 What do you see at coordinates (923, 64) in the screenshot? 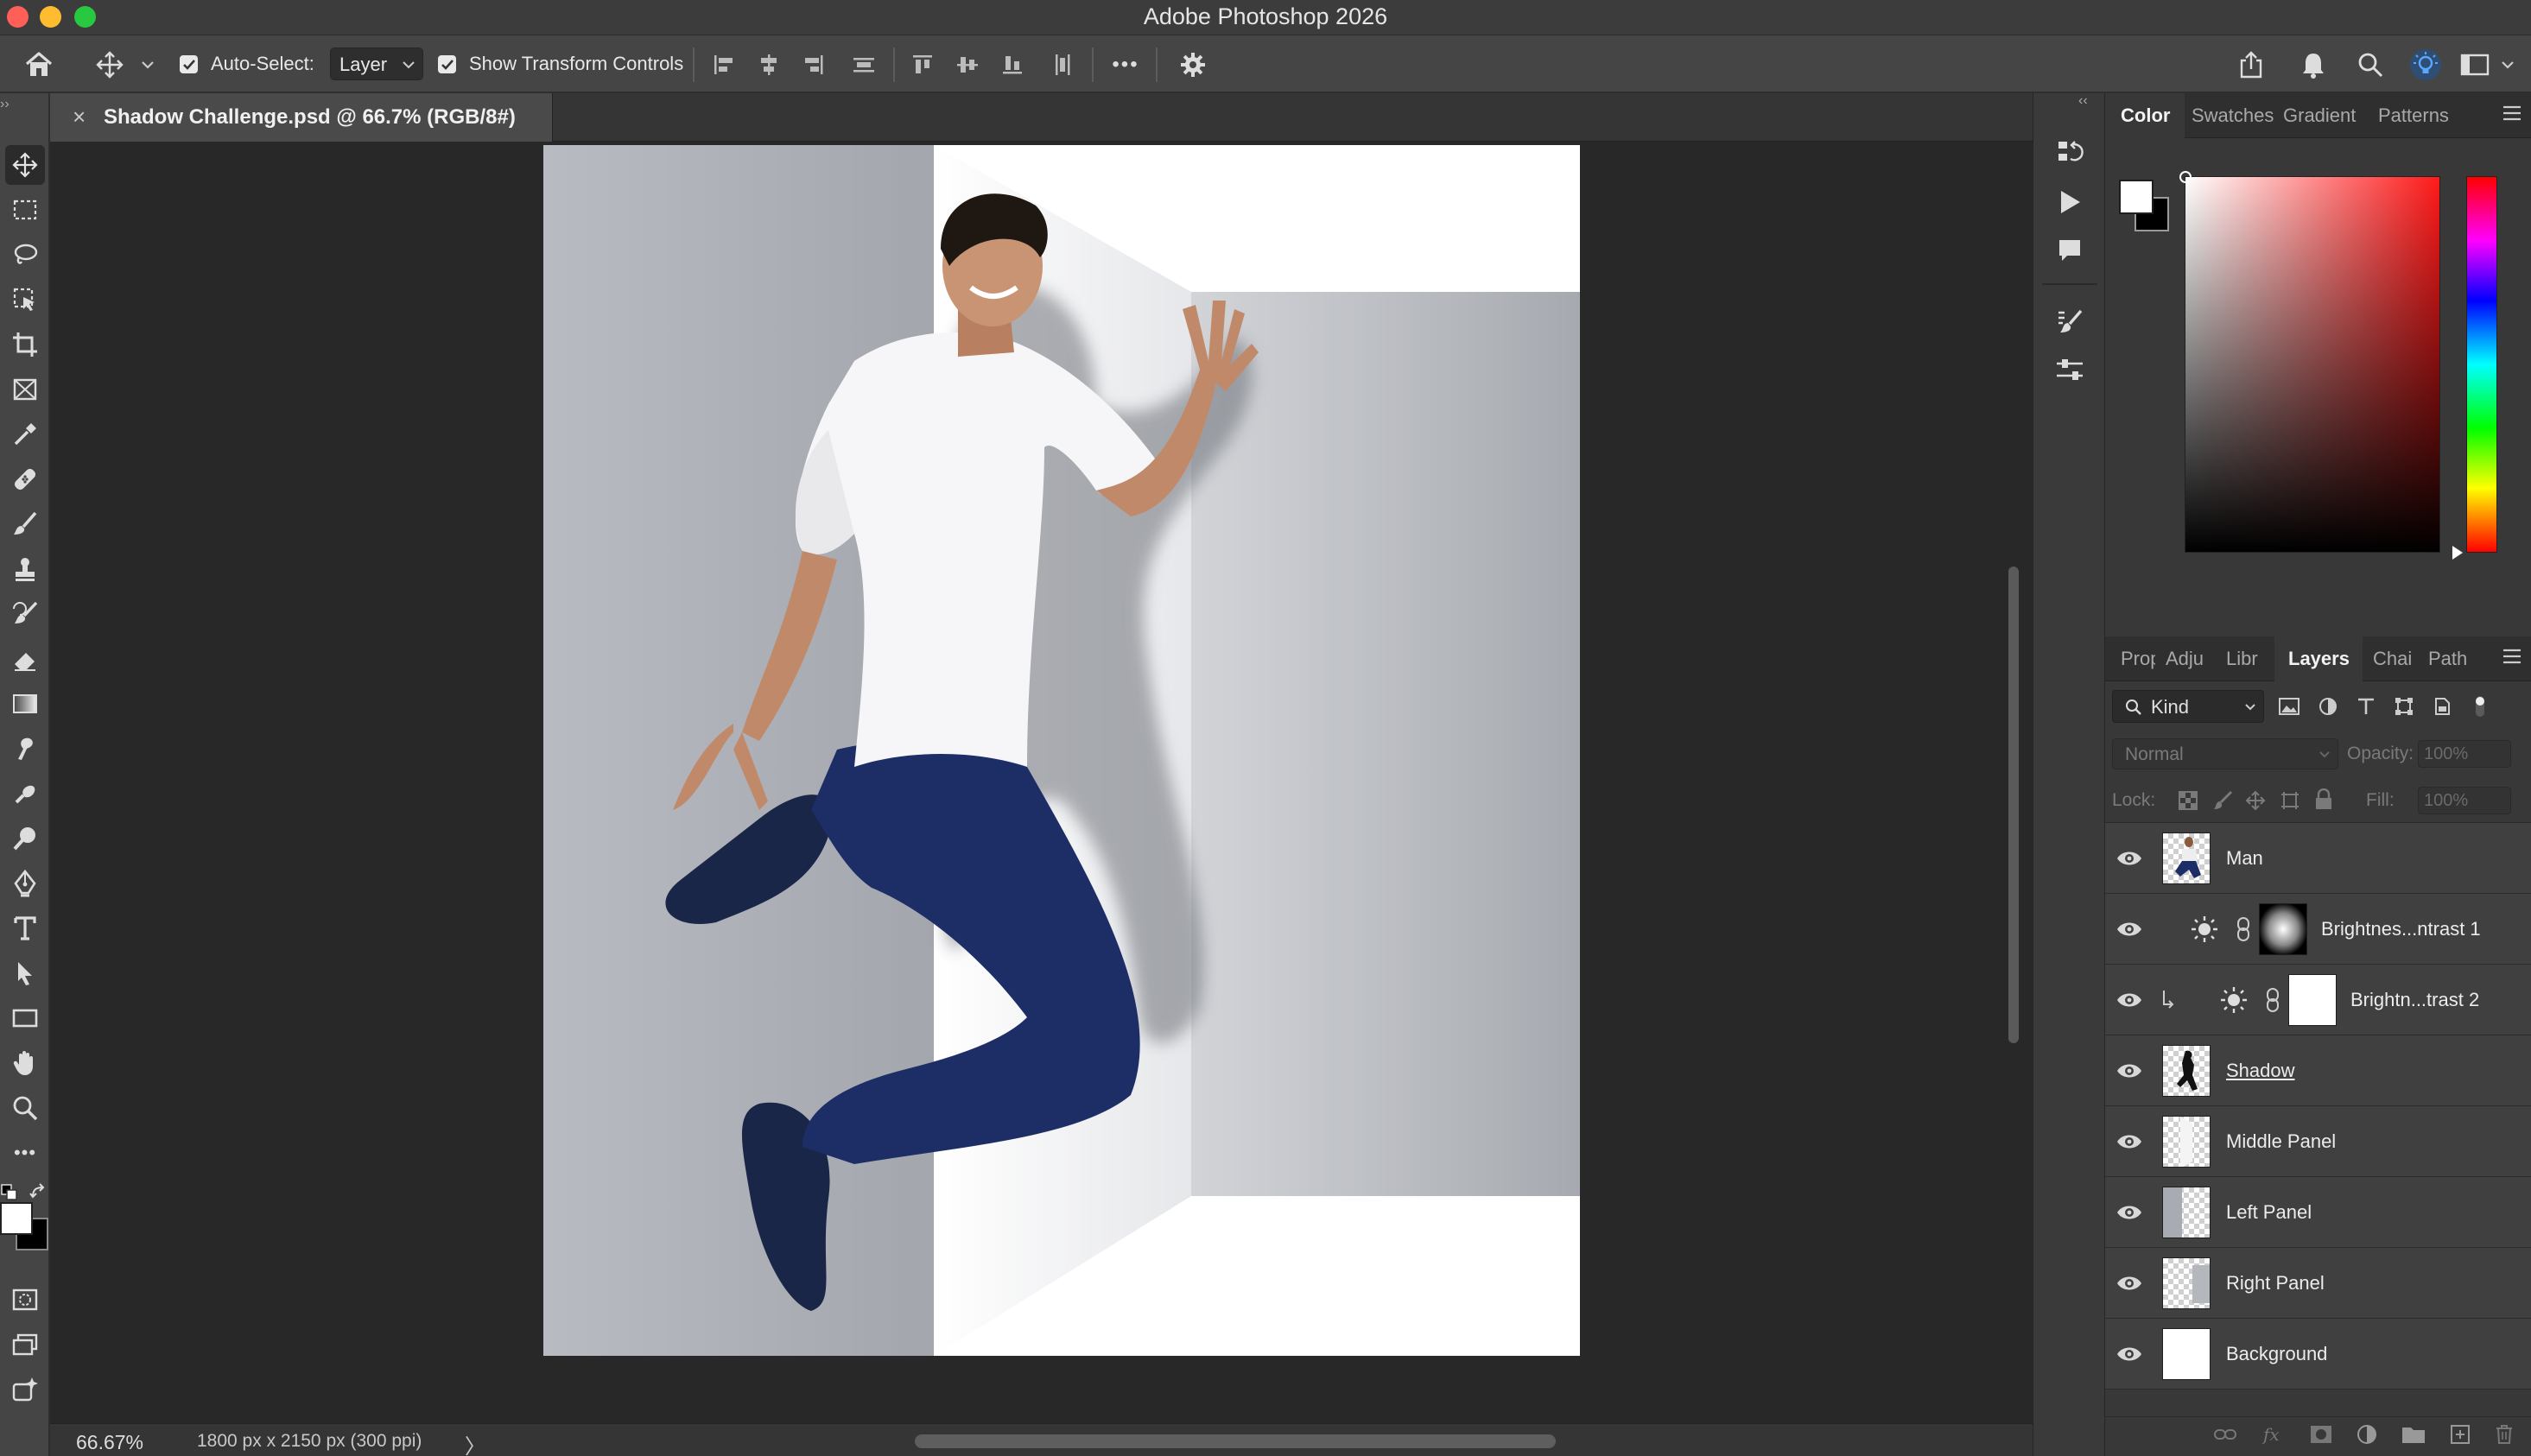
I see `align-top-edges-icon` at bounding box center [923, 64].